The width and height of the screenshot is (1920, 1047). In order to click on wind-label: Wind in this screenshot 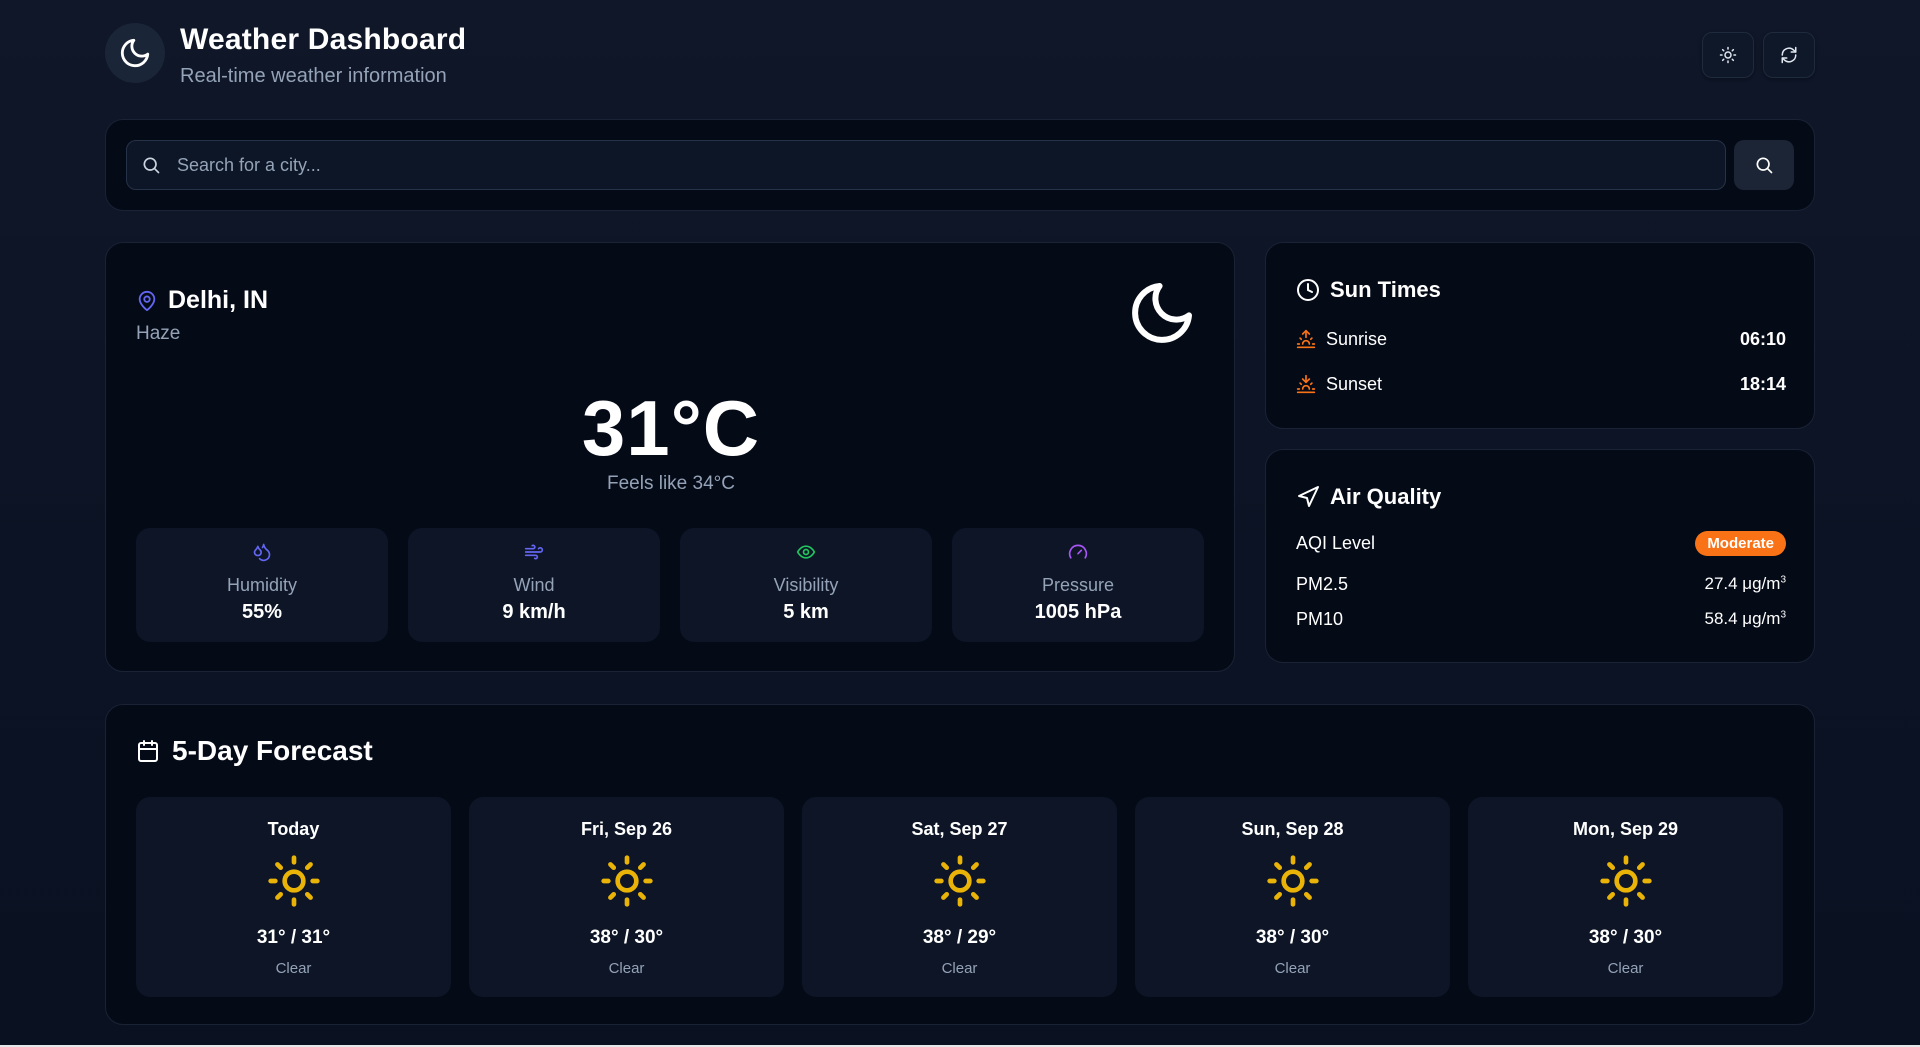, I will do `click(534, 585)`.